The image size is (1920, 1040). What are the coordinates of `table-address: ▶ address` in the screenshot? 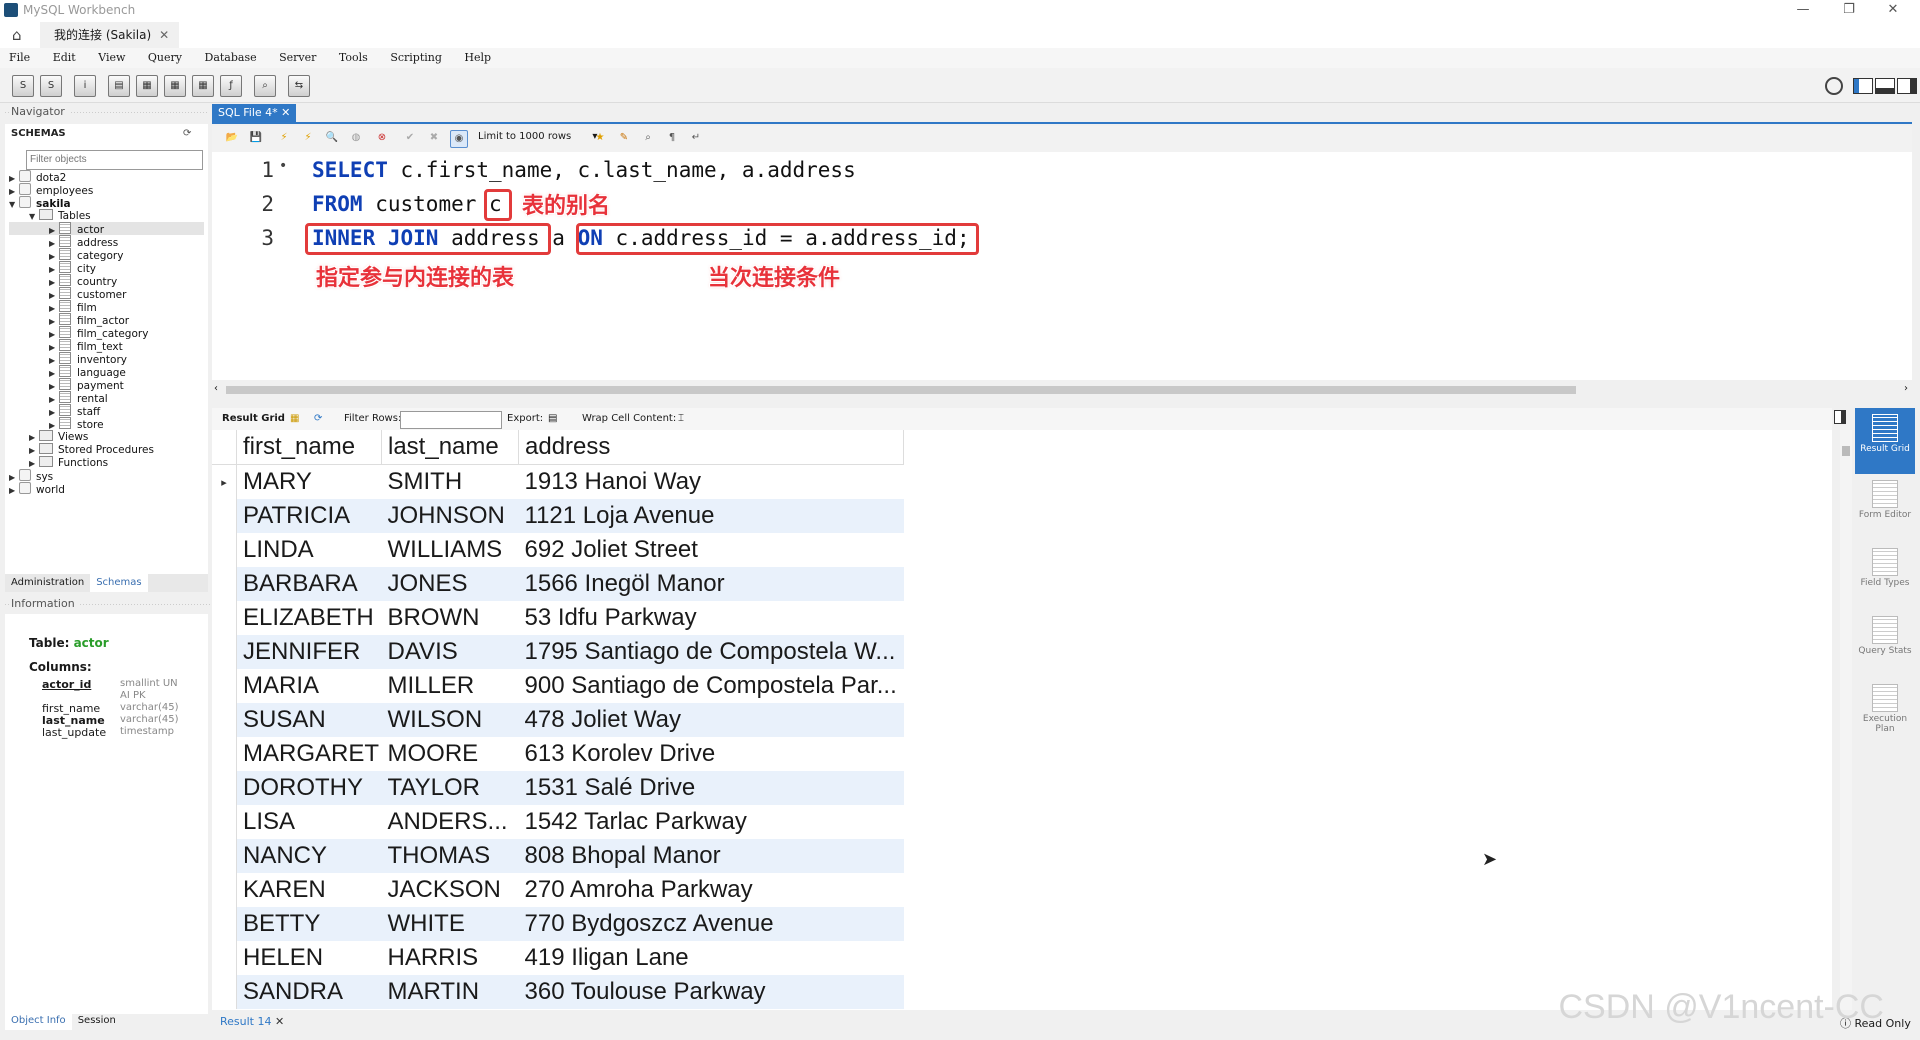 It's located at (106, 242).